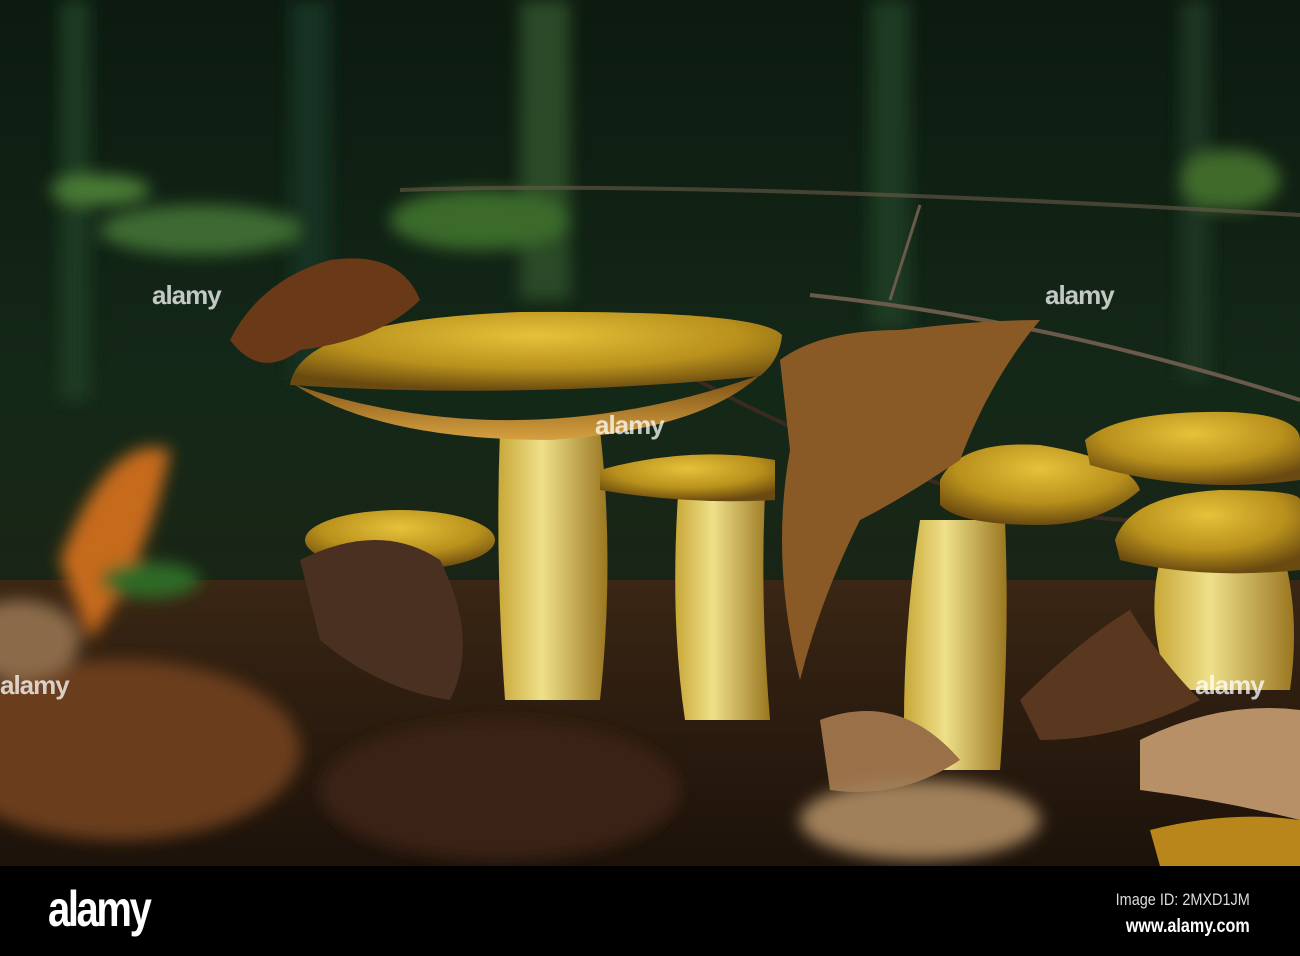 The width and height of the screenshot is (1300, 956). Describe the element at coordinates (100, 909) in the screenshot. I see `alamy-logo: alamy` at that location.